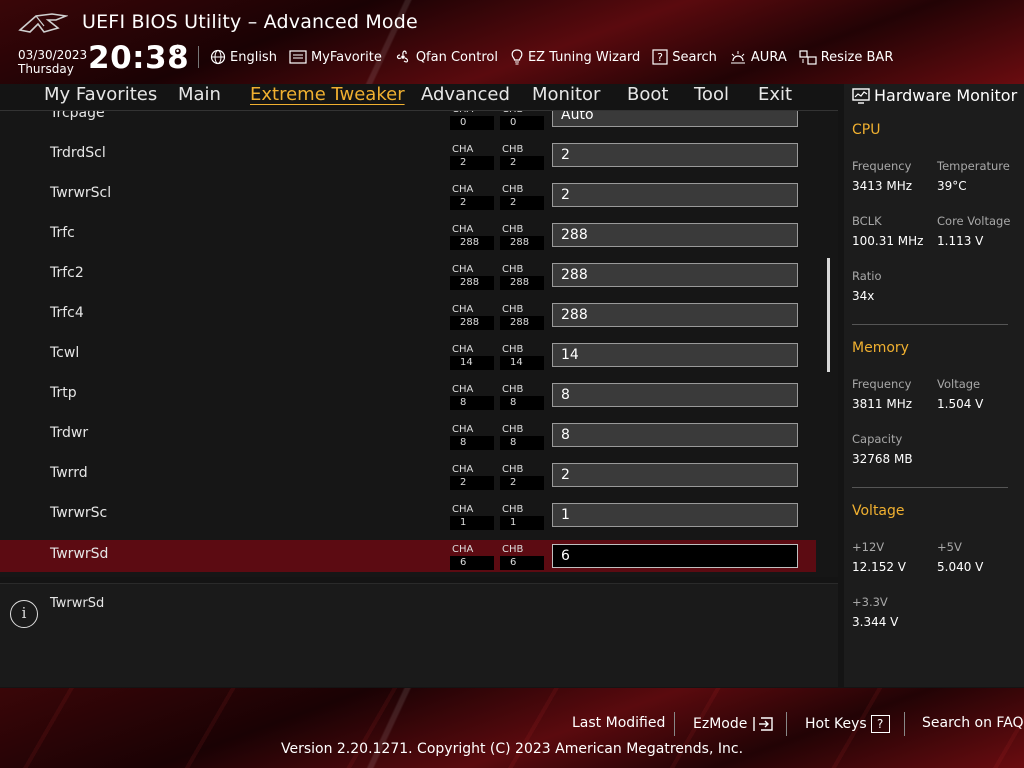 This screenshot has height=768, width=1024. I want to click on chb-value: 288, so click(522, 283).